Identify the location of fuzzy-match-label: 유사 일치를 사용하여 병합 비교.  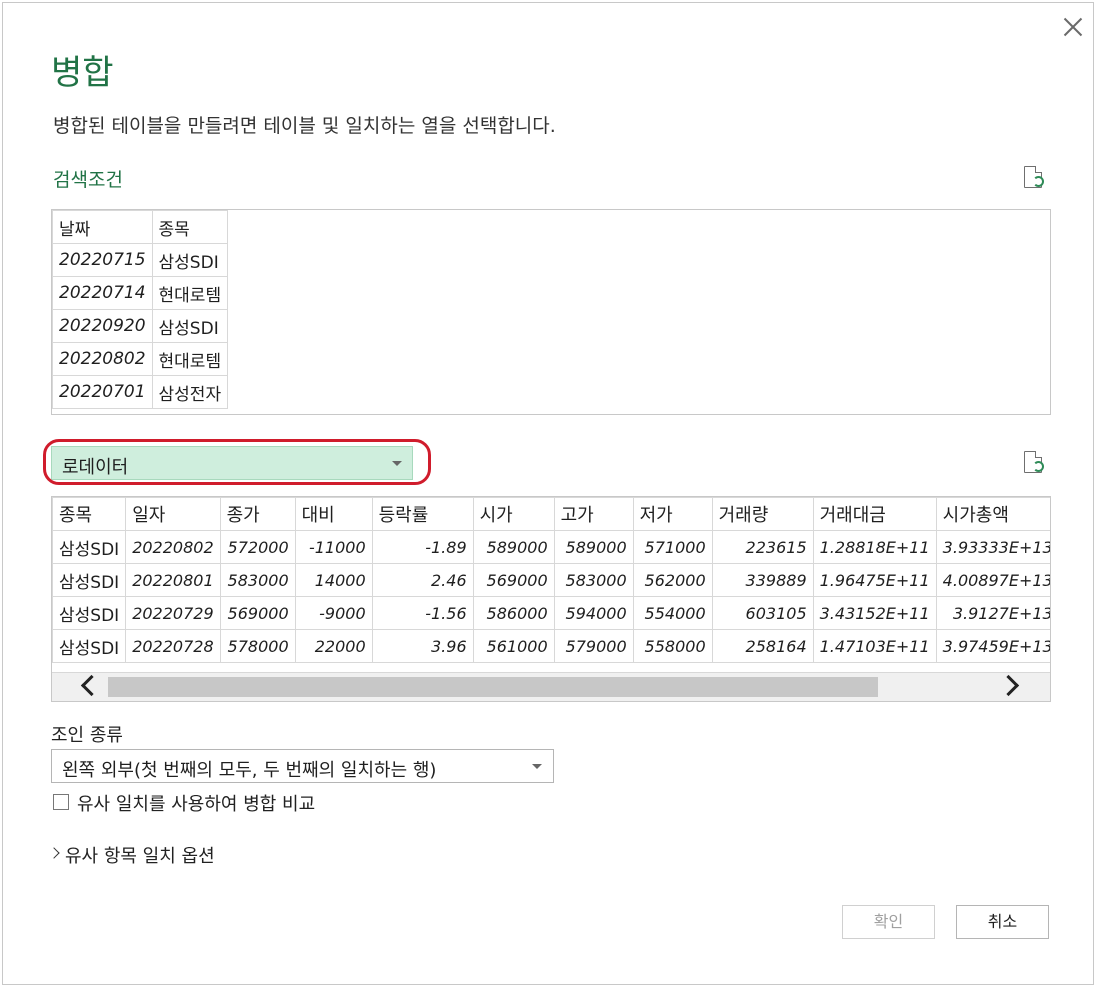
(196, 804).